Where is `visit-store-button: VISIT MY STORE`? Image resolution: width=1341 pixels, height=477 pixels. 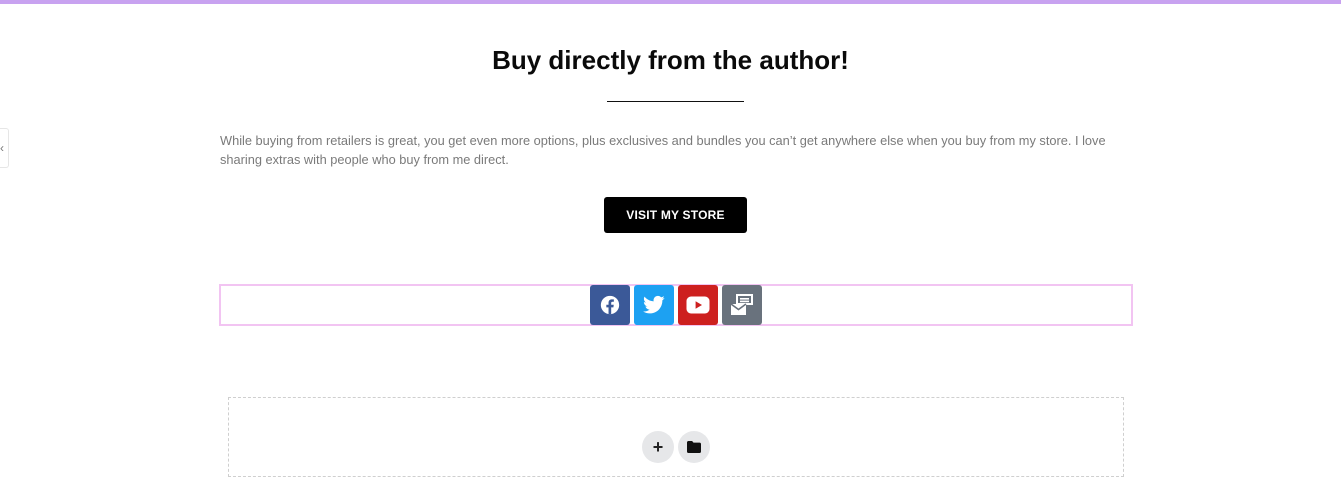
visit-store-button: VISIT MY STORE is located at coordinates (675, 215).